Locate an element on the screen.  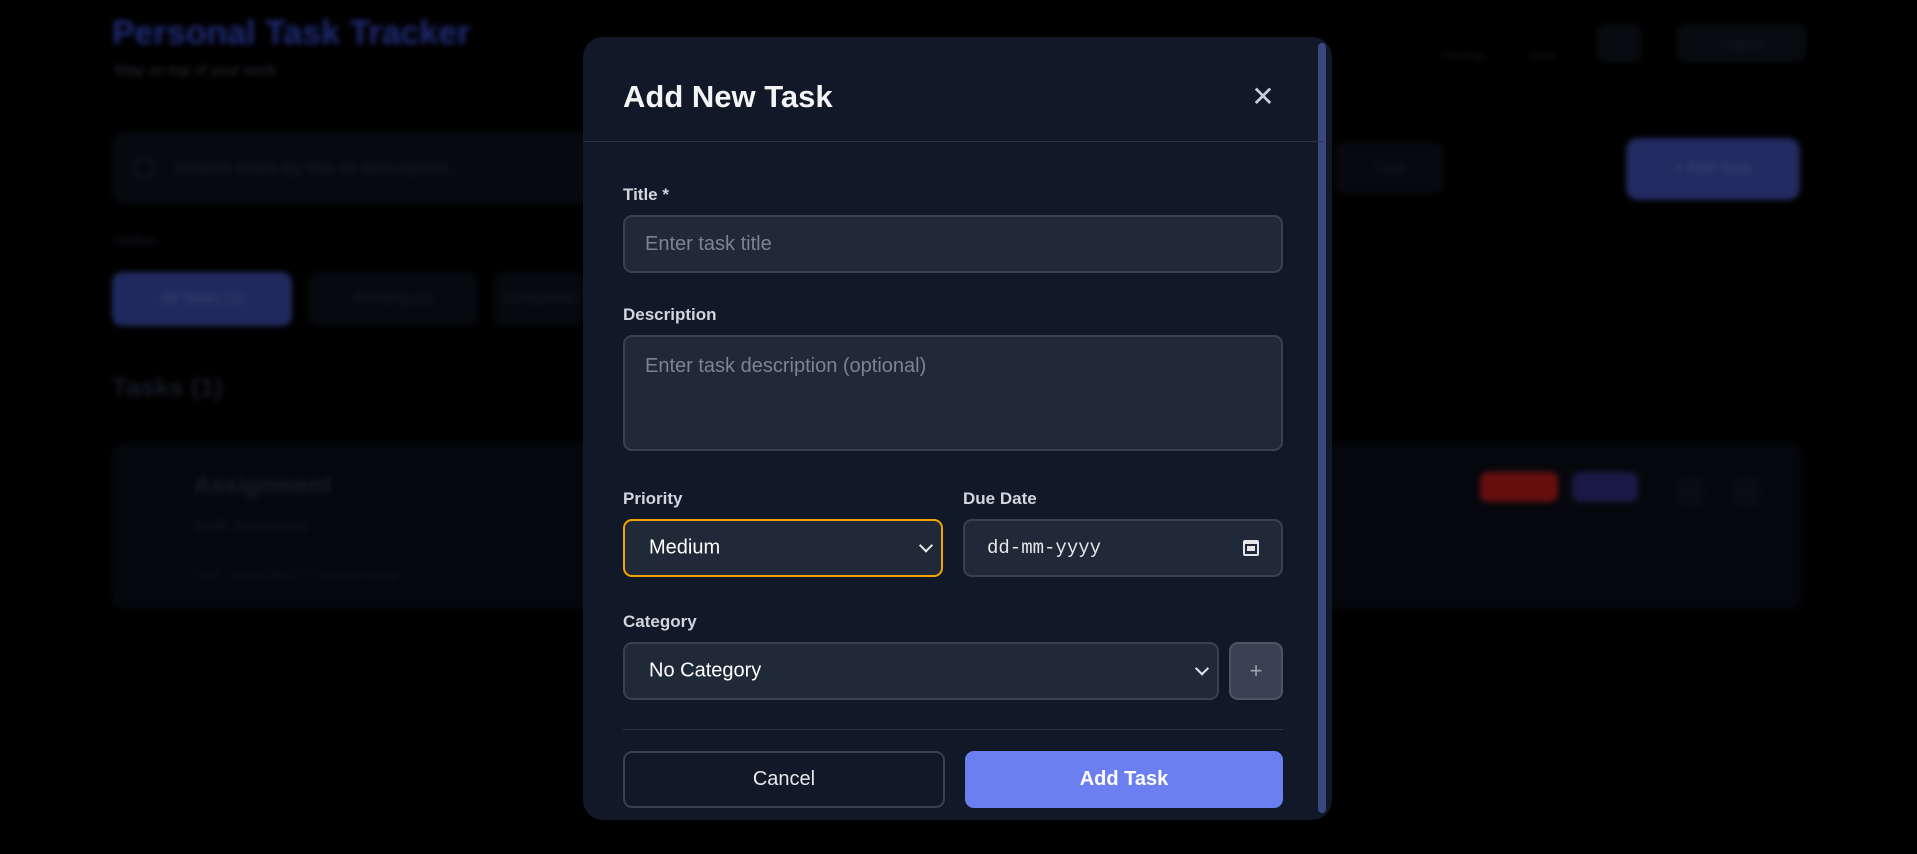
add-task-button: + Add Task is located at coordinates (1713, 169).